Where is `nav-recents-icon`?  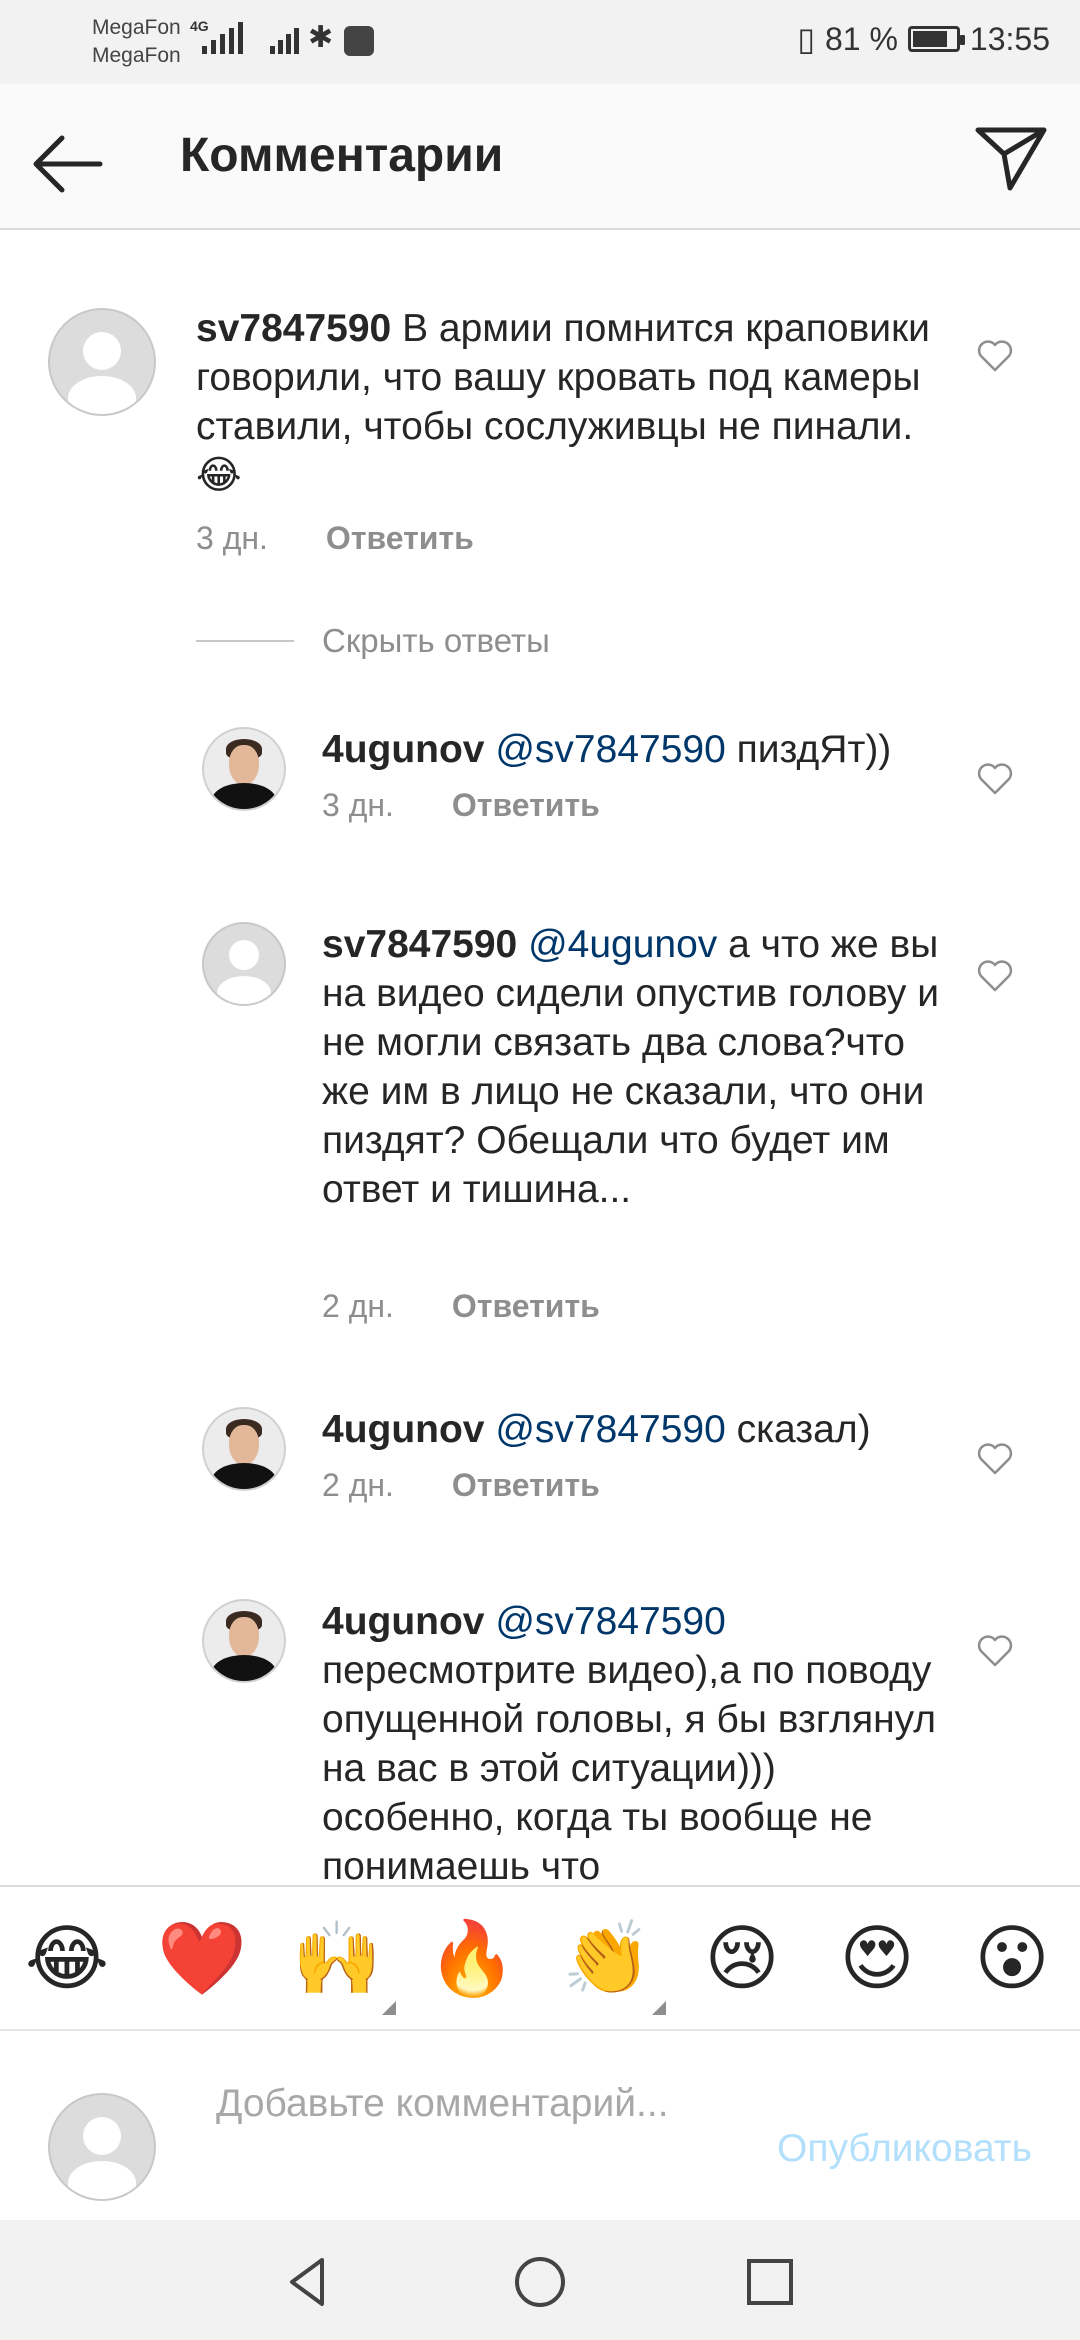
nav-recents-icon is located at coordinates (770, 2282).